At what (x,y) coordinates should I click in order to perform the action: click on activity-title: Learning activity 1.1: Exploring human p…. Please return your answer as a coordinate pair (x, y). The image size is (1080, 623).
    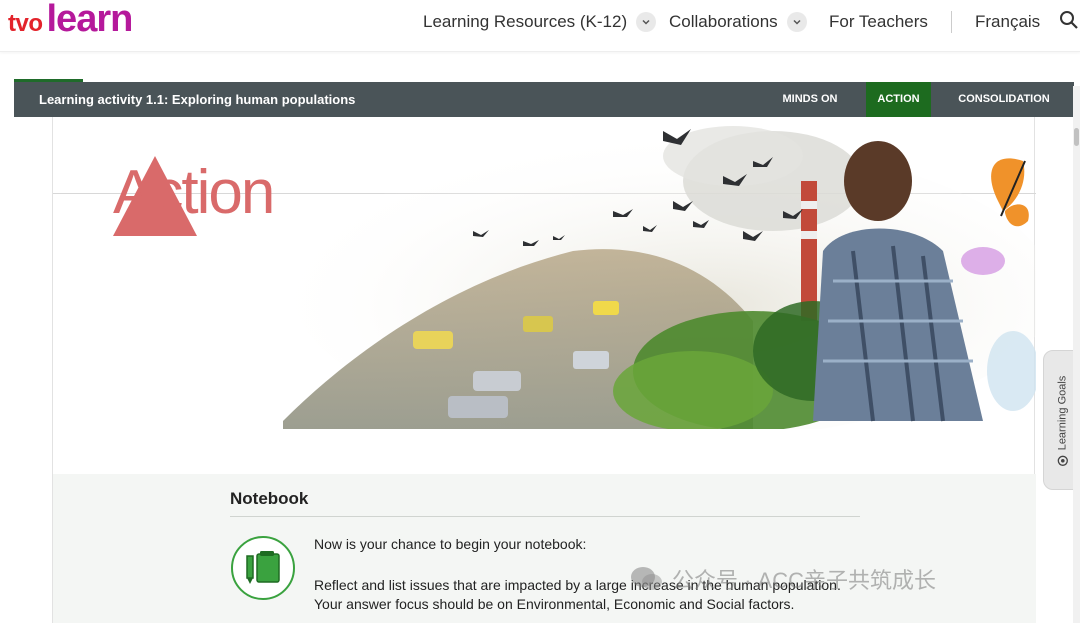
    Looking at the image, I should click on (197, 99).